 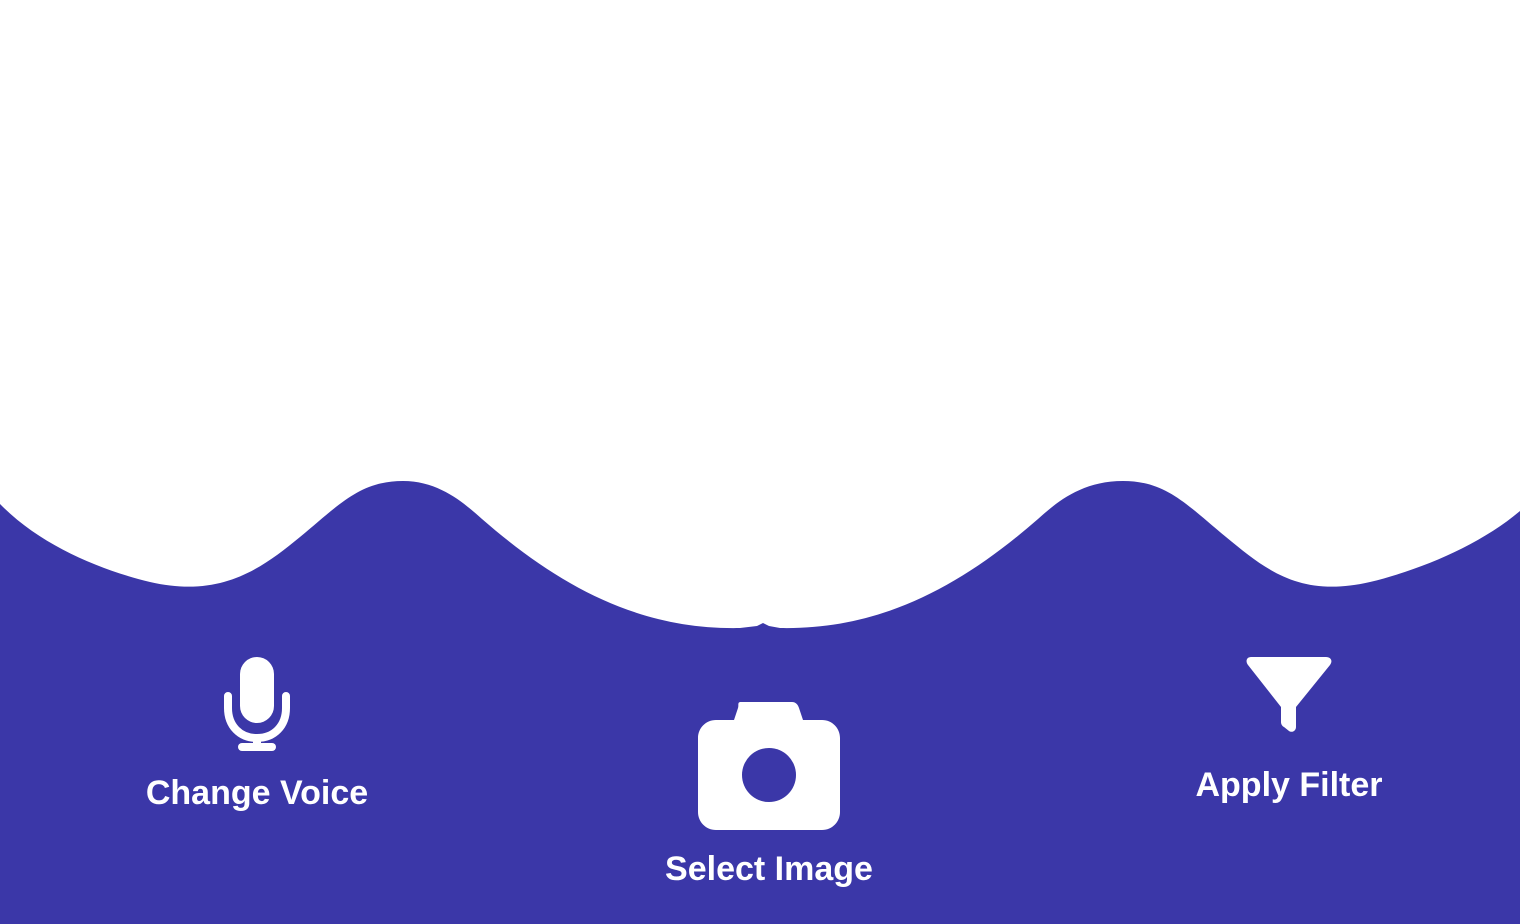 I want to click on change-voice-button: Change Voice, so click(x=257, y=732).